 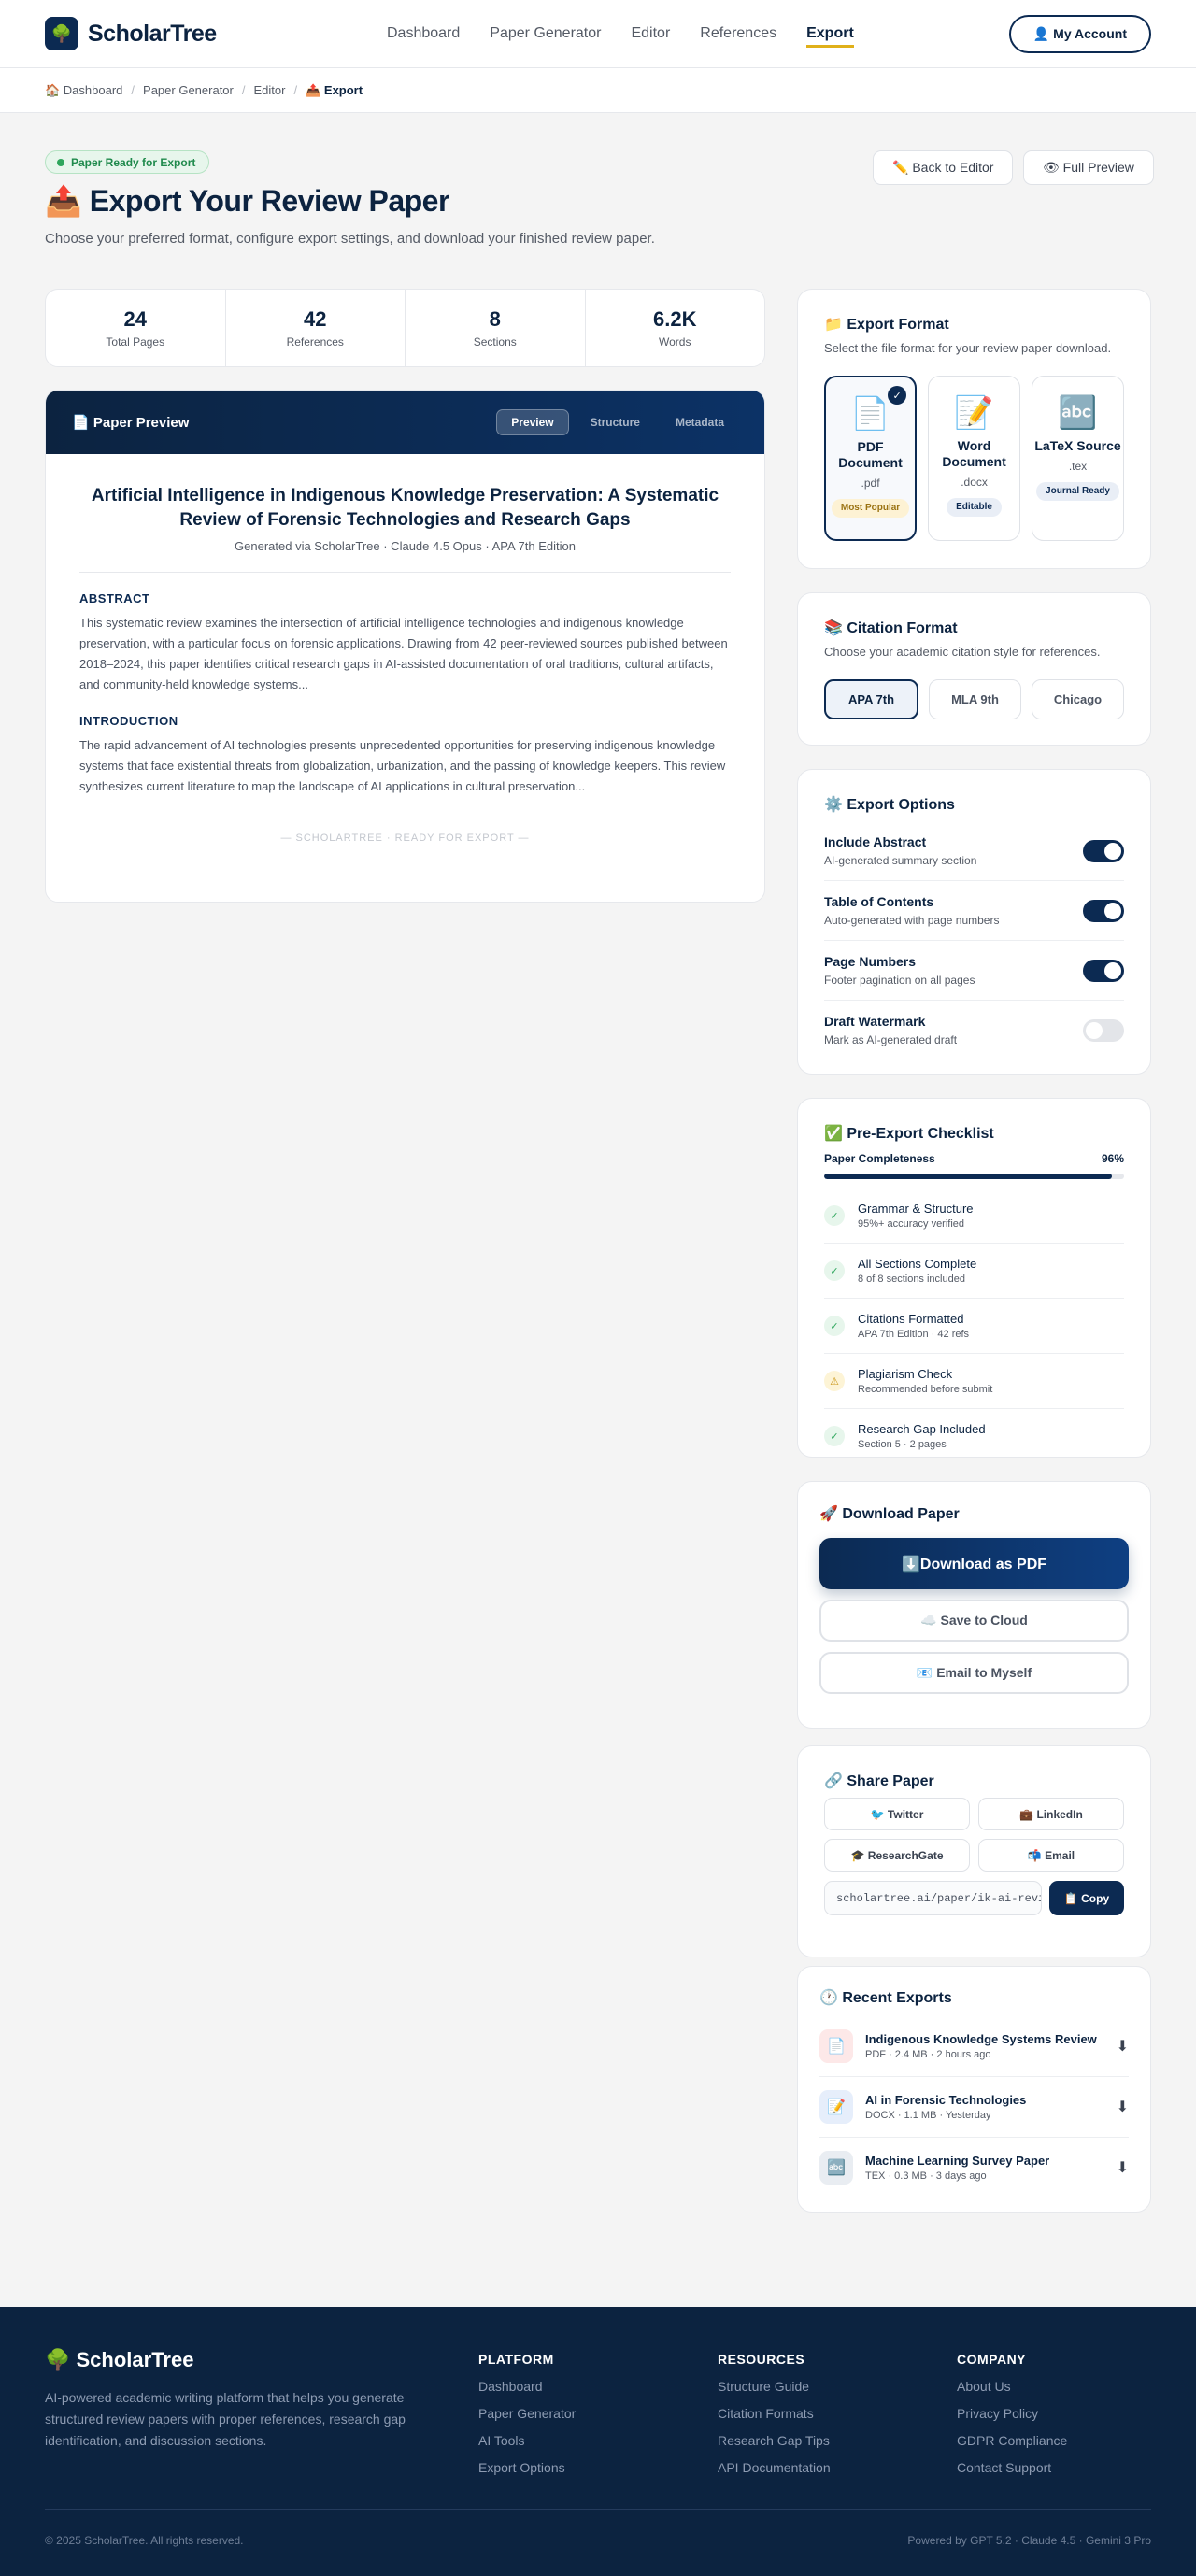 What do you see at coordinates (1088, 167) in the screenshot?
I see `full-preview-button: 👁 Full Preview` at bounding box center [1088, 167].